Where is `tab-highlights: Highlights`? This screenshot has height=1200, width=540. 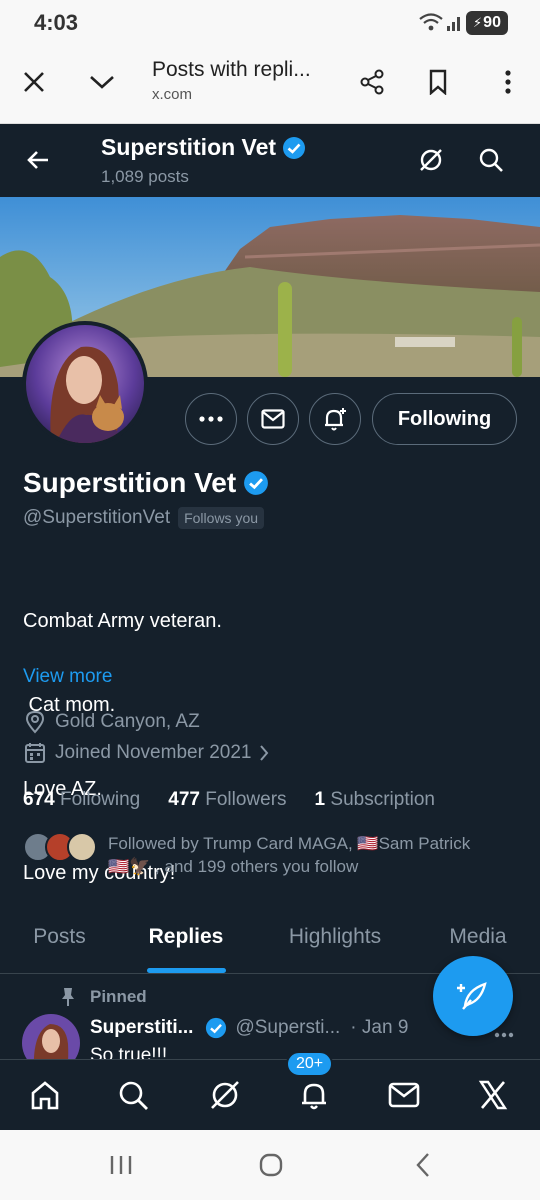 tab-highlights: Highlights is located at coordinates (335, 937).